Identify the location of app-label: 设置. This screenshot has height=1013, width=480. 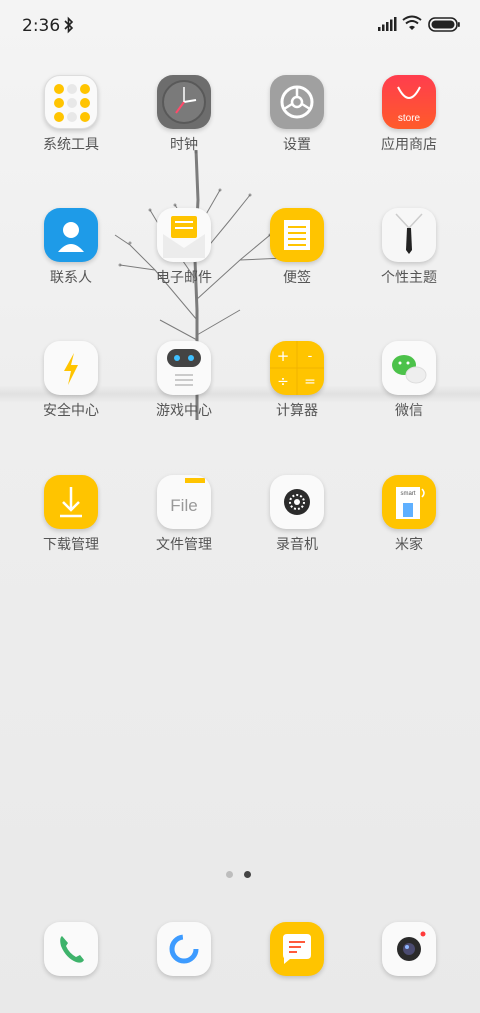
(297, 145).